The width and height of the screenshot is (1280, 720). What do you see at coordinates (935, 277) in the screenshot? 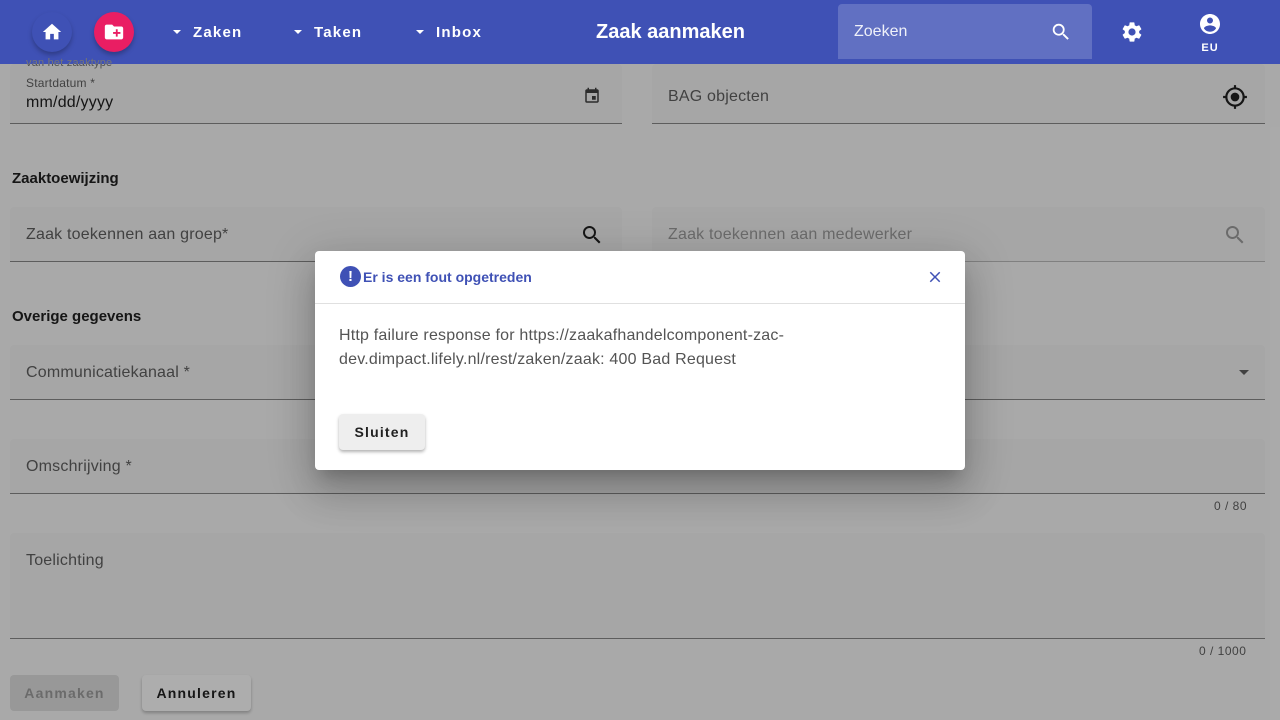
I see `close-icon` at bounding box center [935, 277].